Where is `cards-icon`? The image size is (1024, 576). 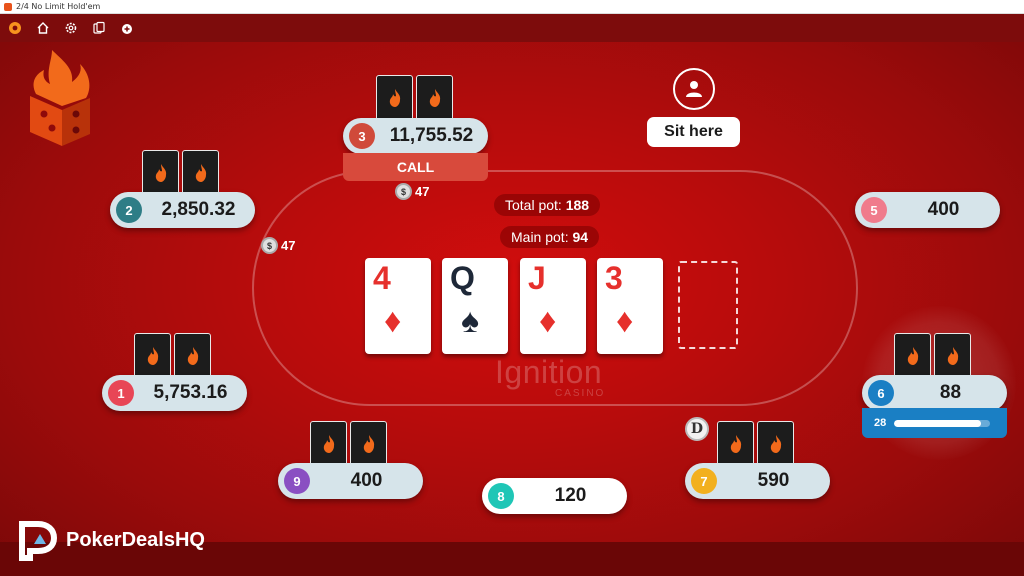 cards-icon is located at coordinates (99, 28).